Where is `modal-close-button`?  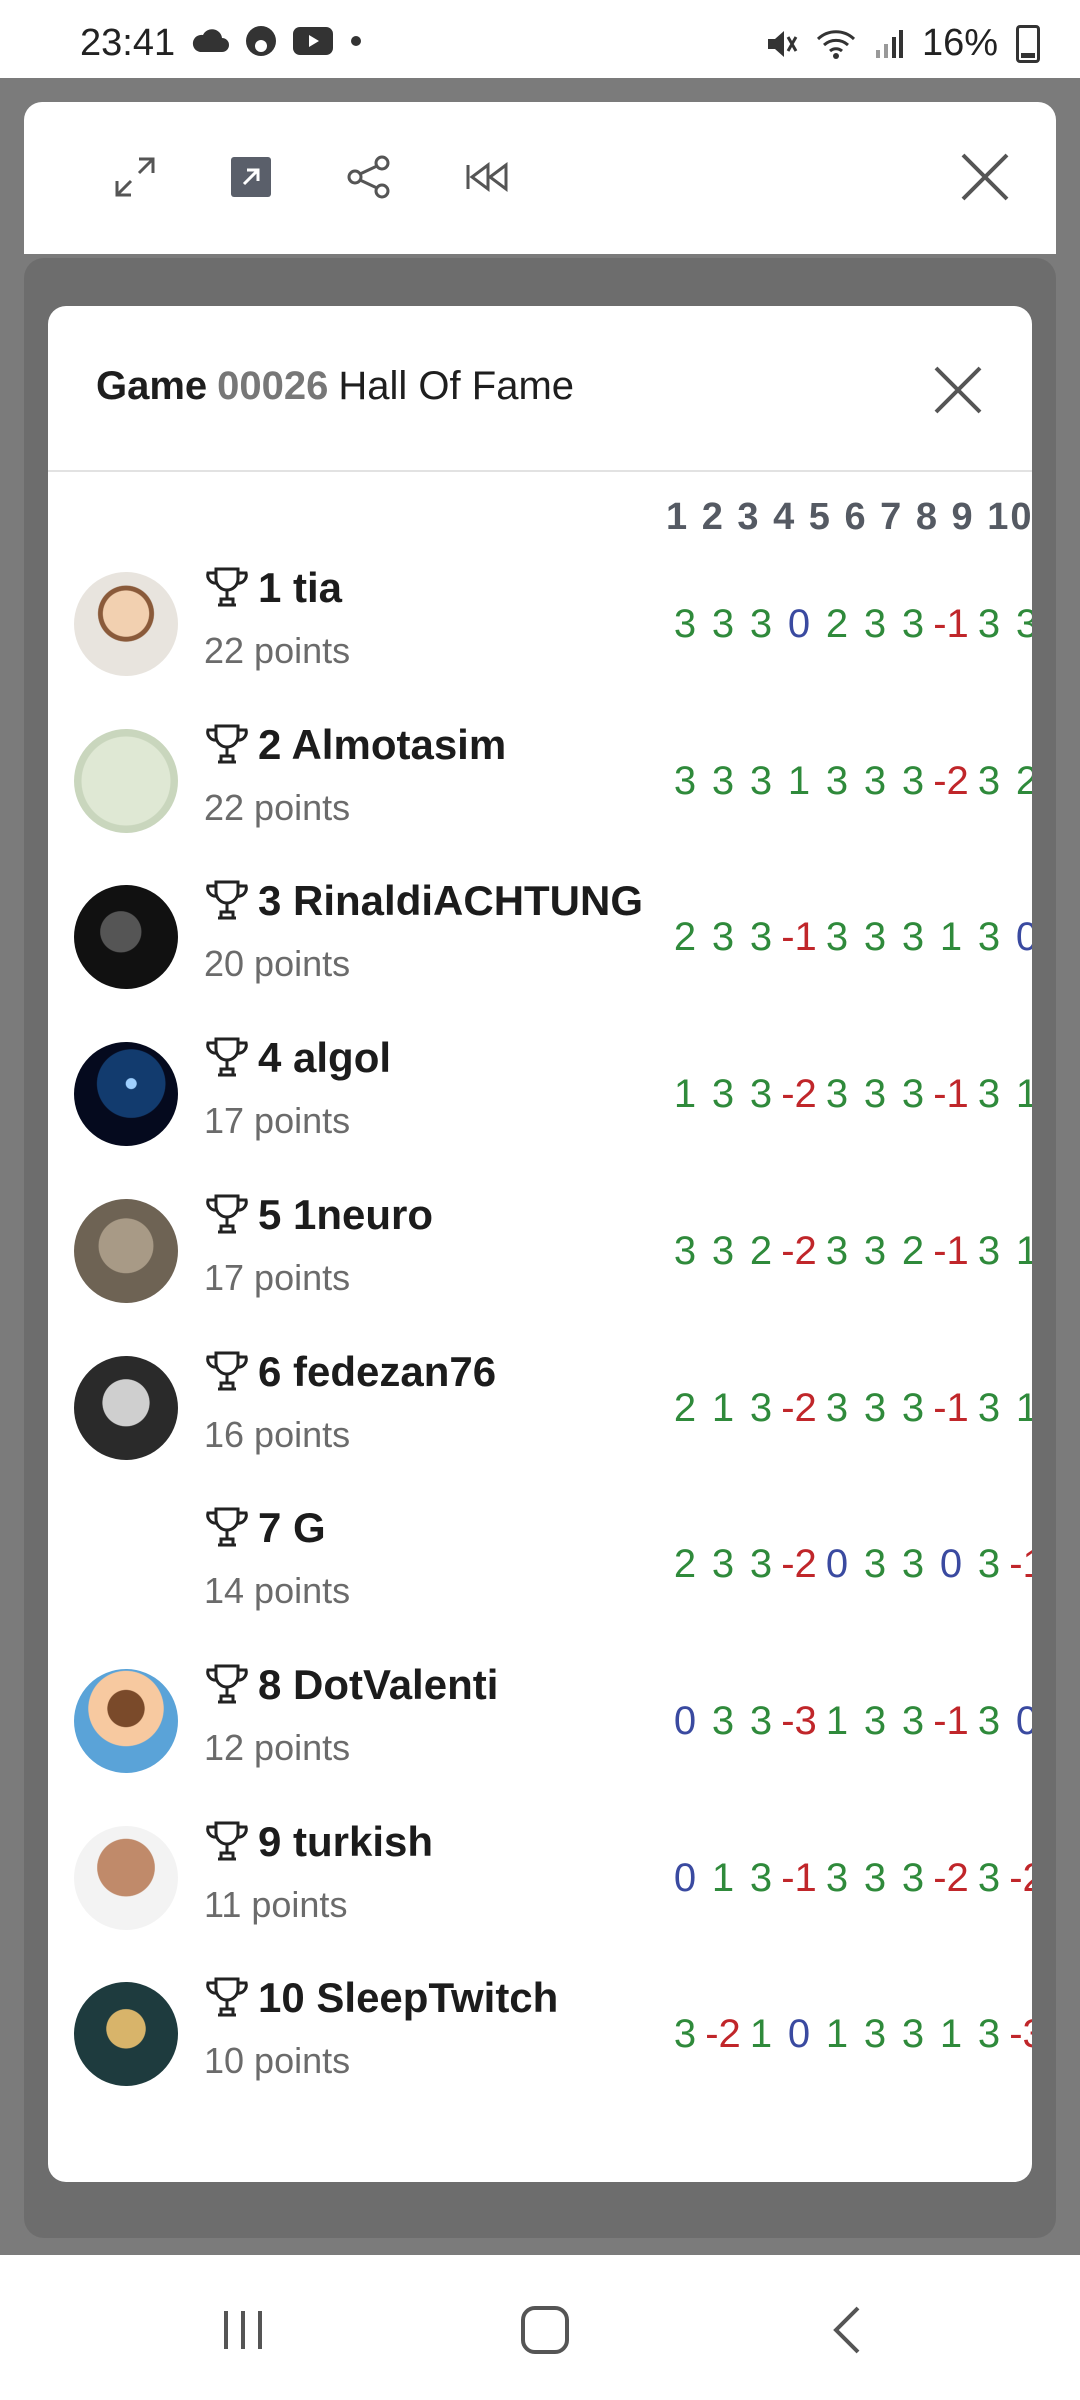 modal-close-button is located at coordinates (958, 390).